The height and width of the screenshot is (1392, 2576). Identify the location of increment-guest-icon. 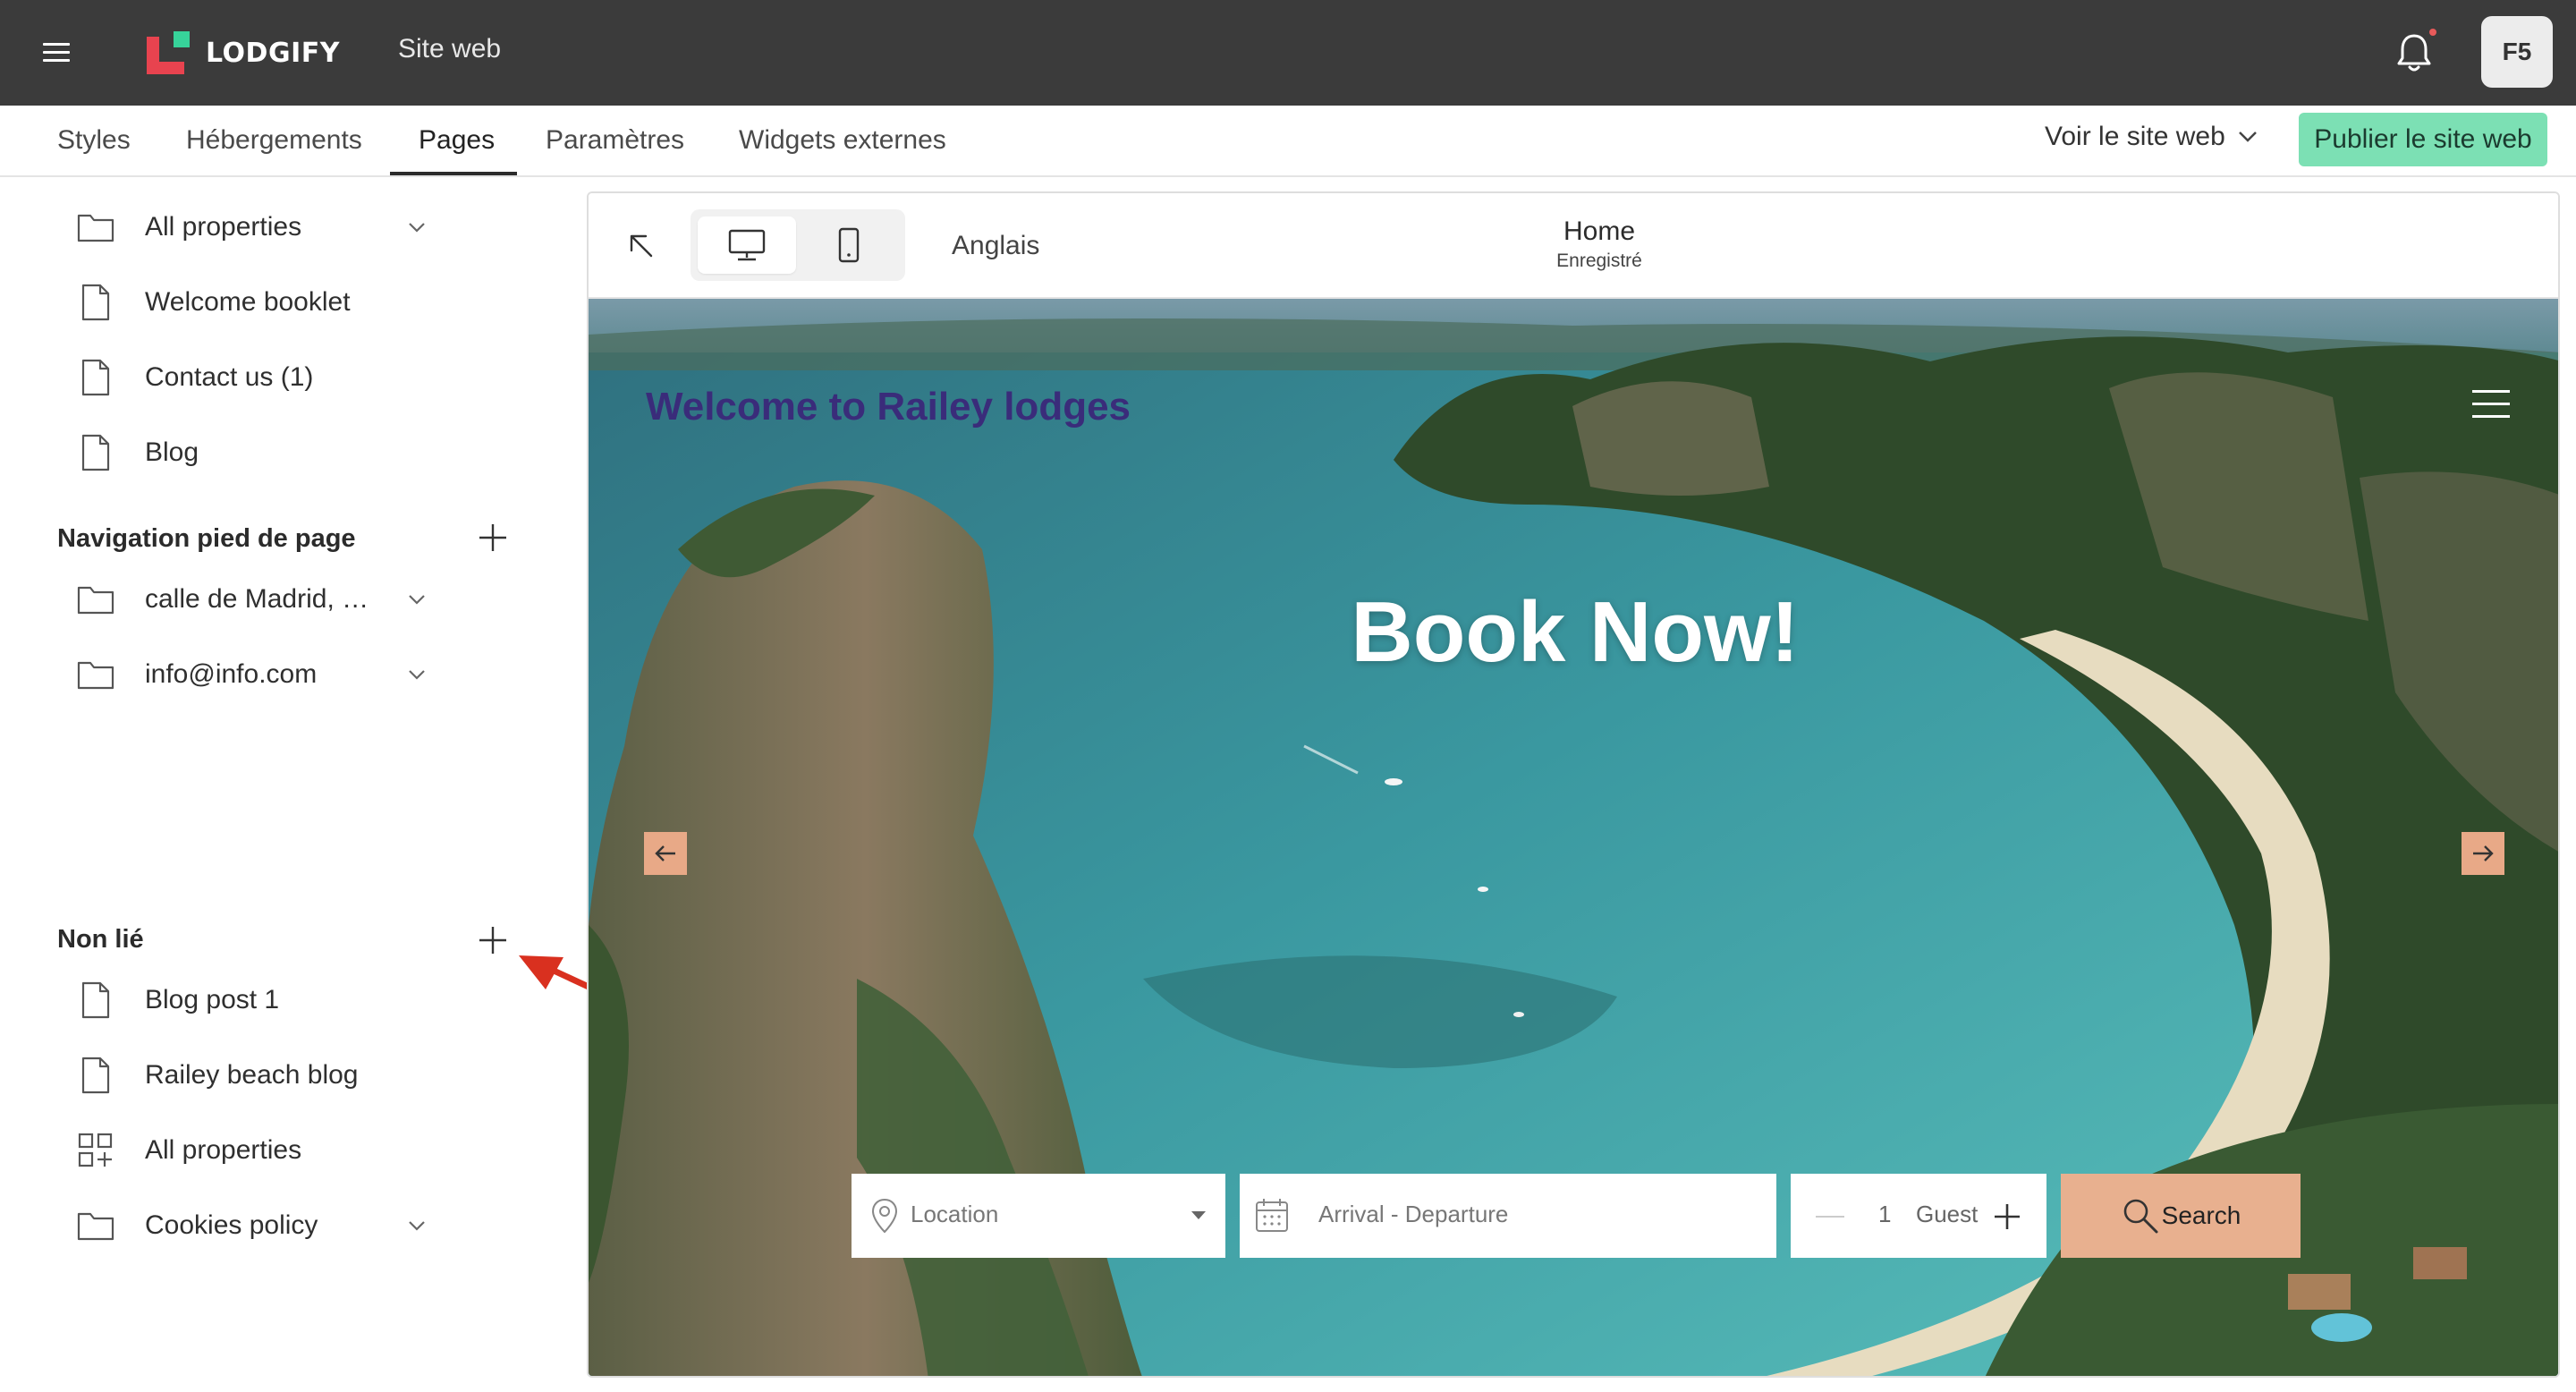
(2007, 1216).